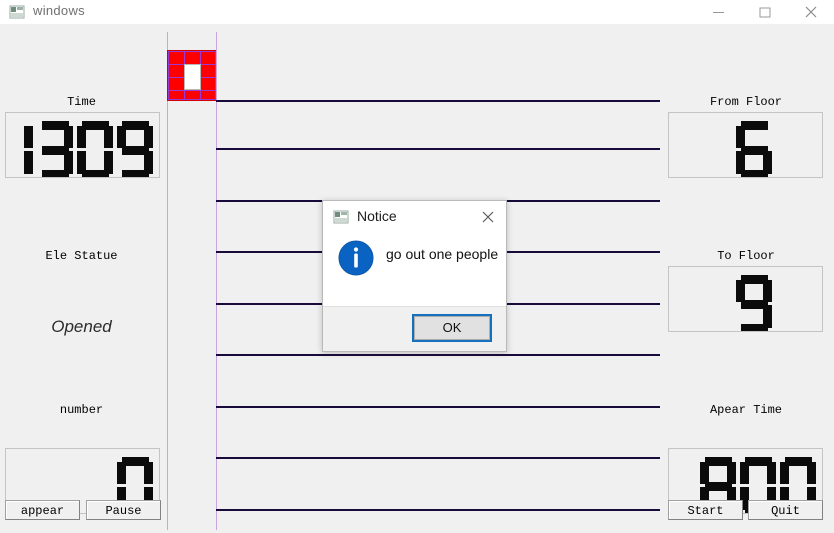  Describe the element at coordinates (81, 256) in the screenshot. I see `ele-statue-label: Ele Statue` at that location.